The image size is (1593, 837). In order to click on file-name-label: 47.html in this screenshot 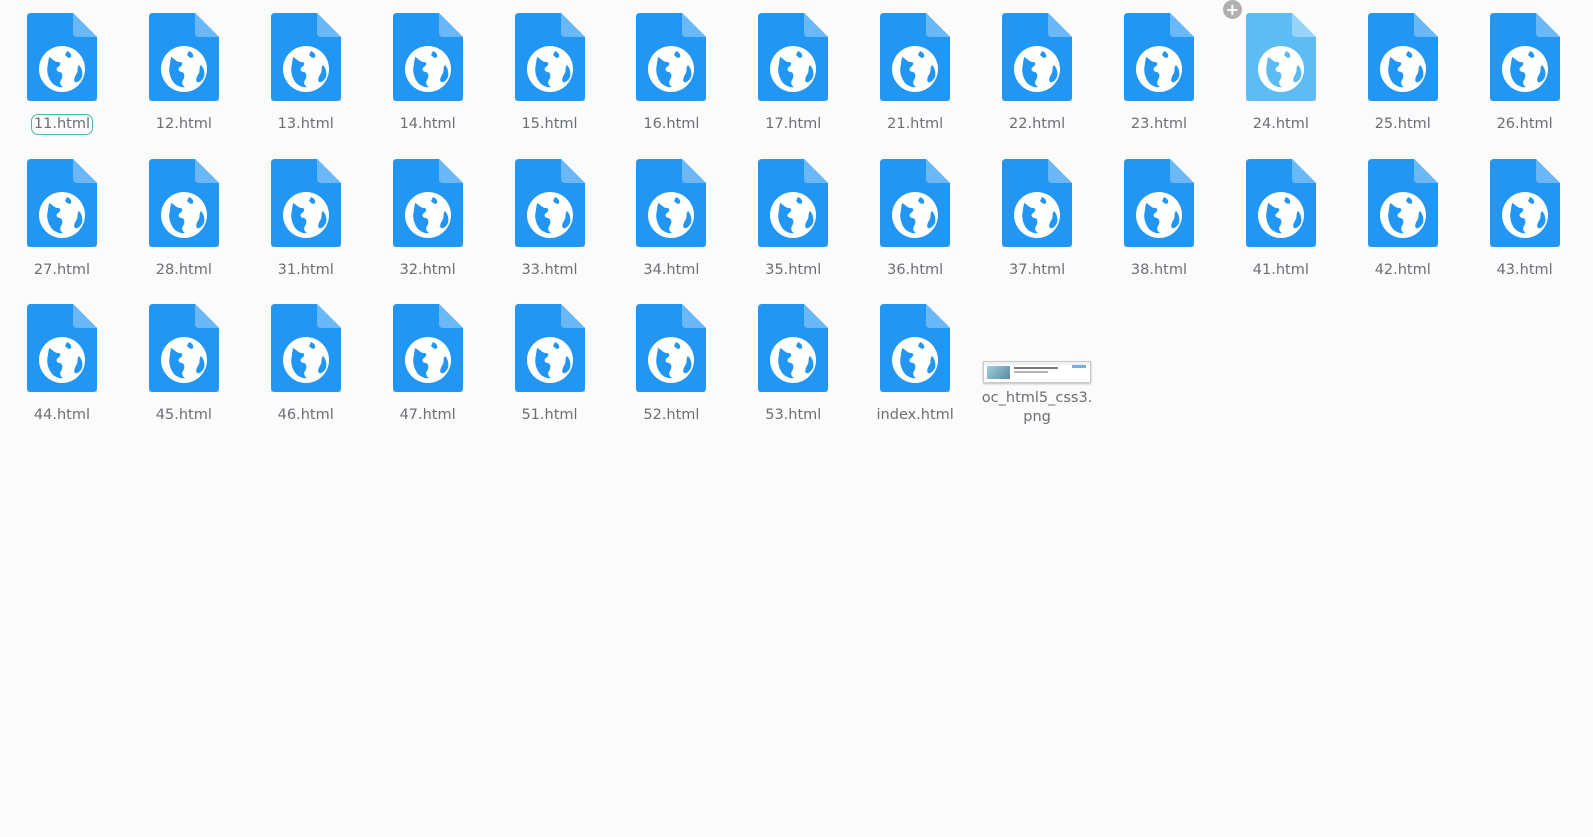, I will do `click(427, 415)`.